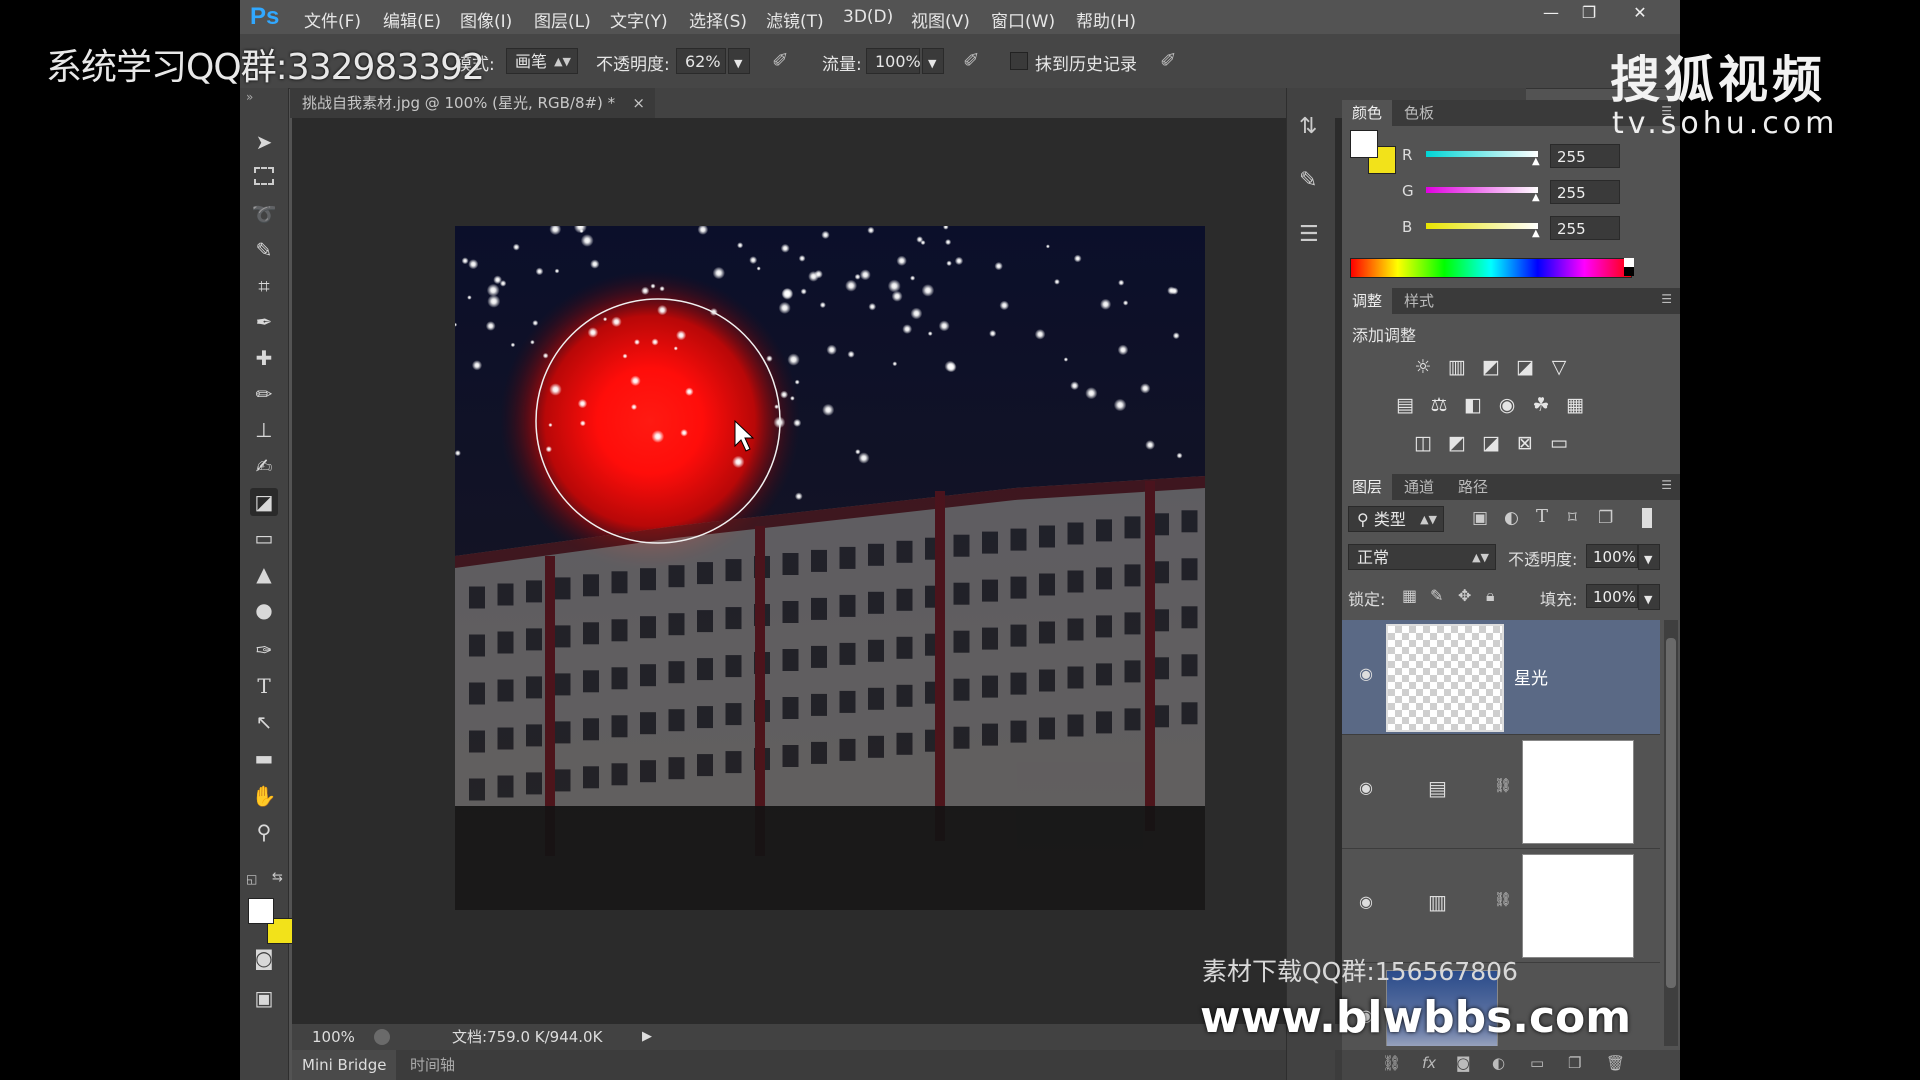  I want to click on filter-shape-icon: ⌑, so click(1572, 518).